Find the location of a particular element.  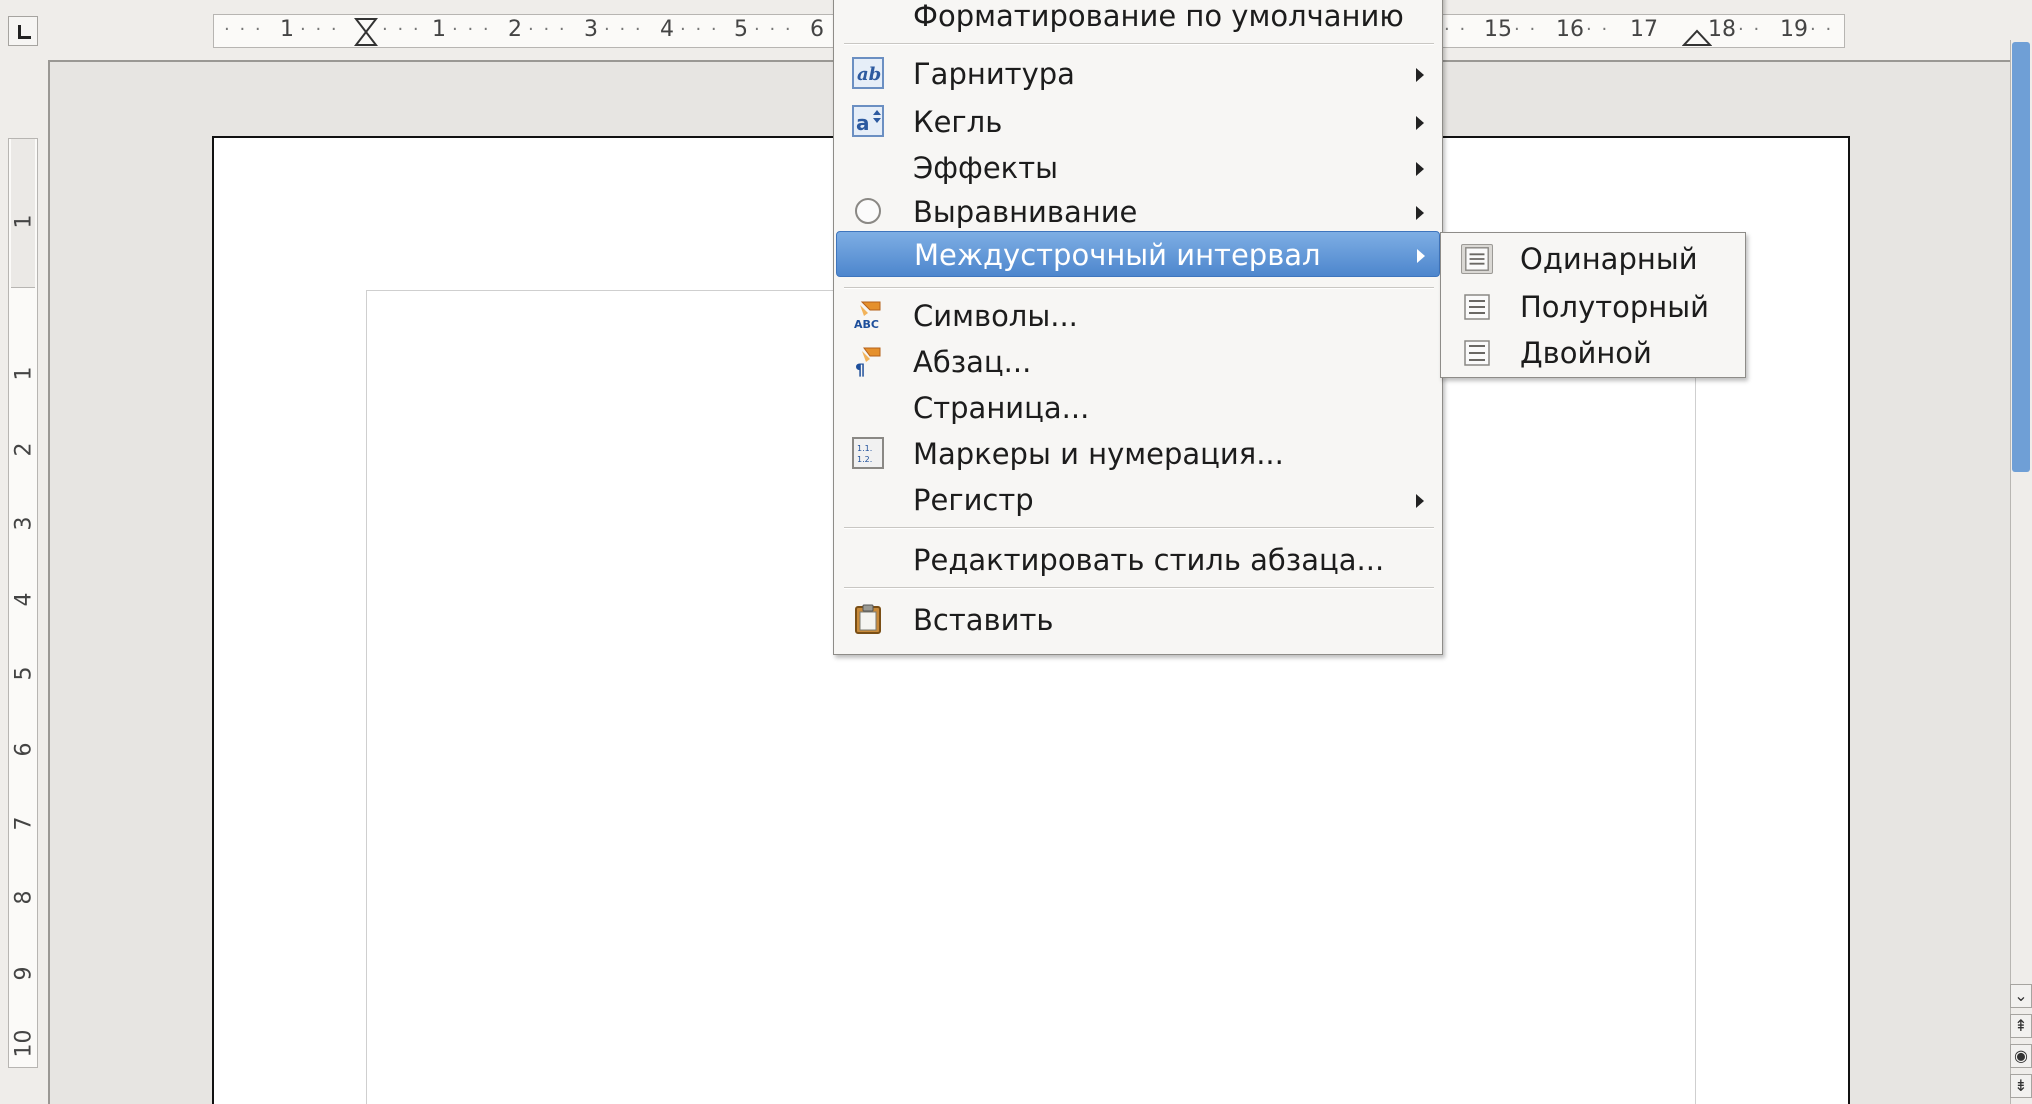

menu-item-label: Регистр is located at coordinates (973, 500).